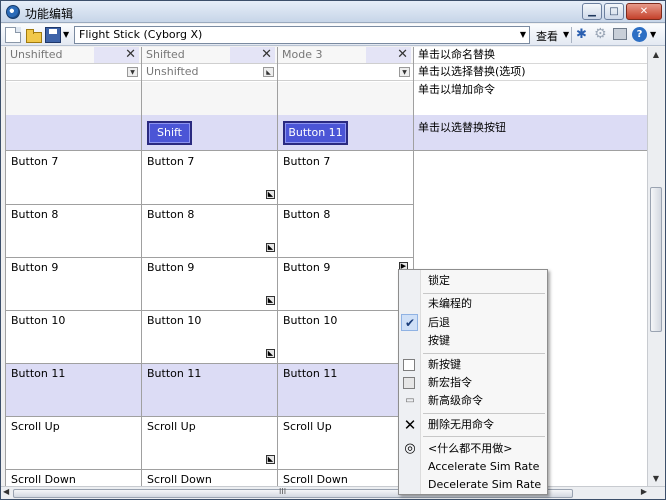  I want to click on table-row: Scroll Down Scroll Down Scroll Down, so click(209, 478).